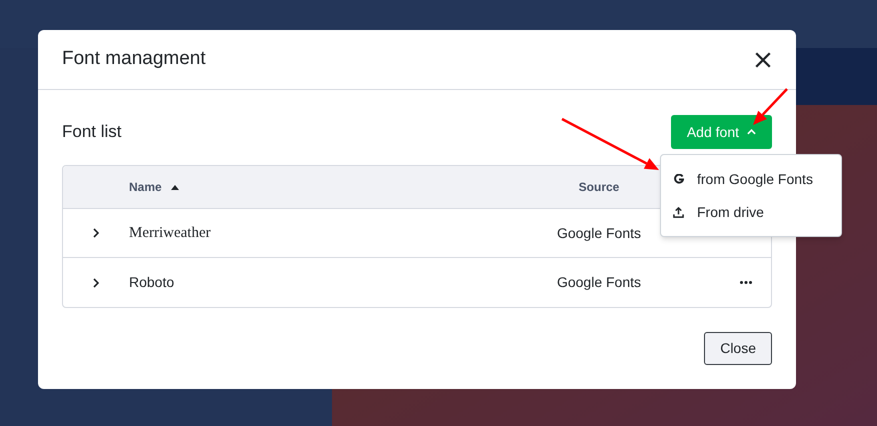 The width and height of the screenshot is (877, 426). Describe the element at coordinates (763, 59) in the screenshot. I see `close-icon` at that location.